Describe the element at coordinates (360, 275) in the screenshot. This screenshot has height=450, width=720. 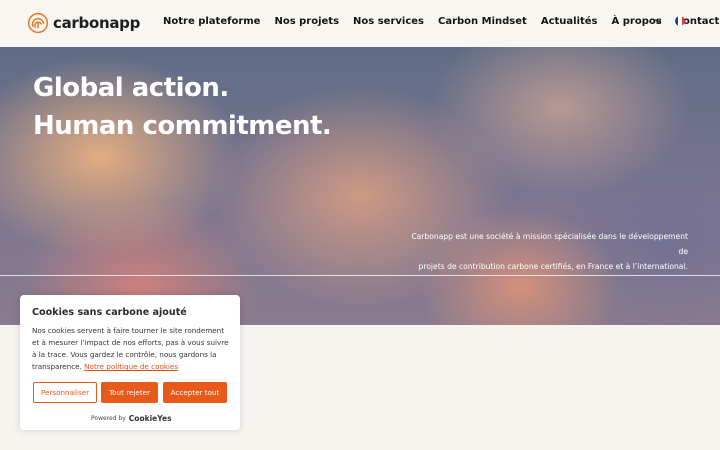
I see `hero-divider` at that location.